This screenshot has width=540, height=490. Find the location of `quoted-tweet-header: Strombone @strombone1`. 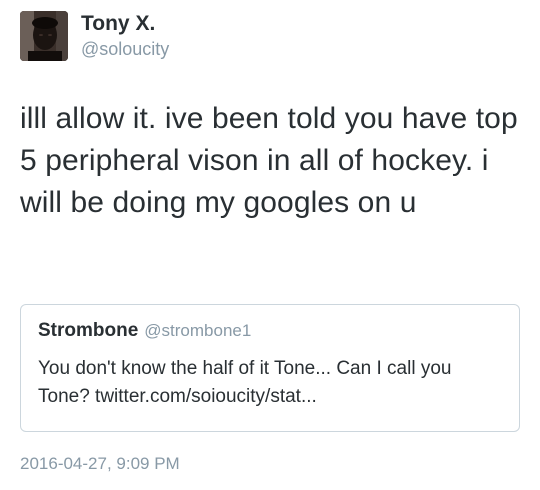

quoted-tweet-header: Strombone @strombone1 is located at coordinates (144, 331).